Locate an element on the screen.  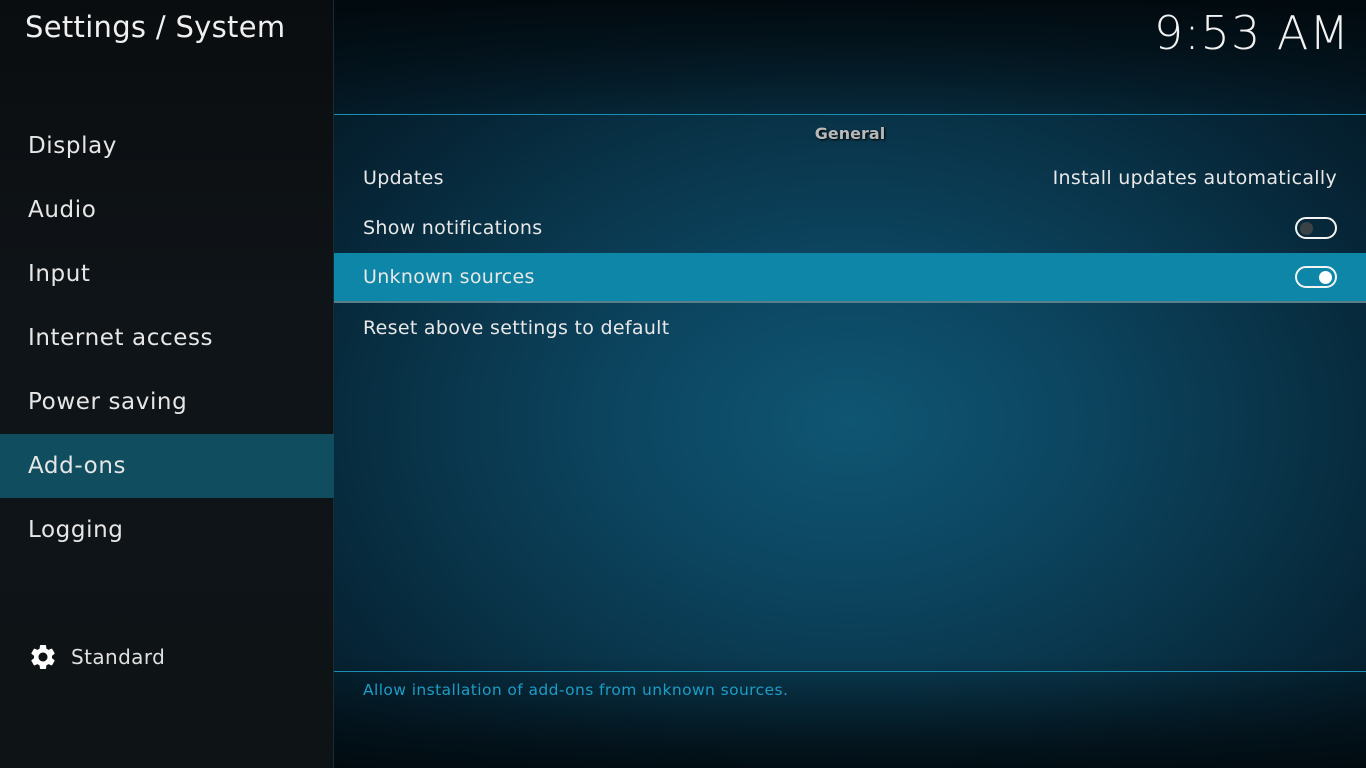
clock: 9:53 AM is located at coordinates (1251, 33).